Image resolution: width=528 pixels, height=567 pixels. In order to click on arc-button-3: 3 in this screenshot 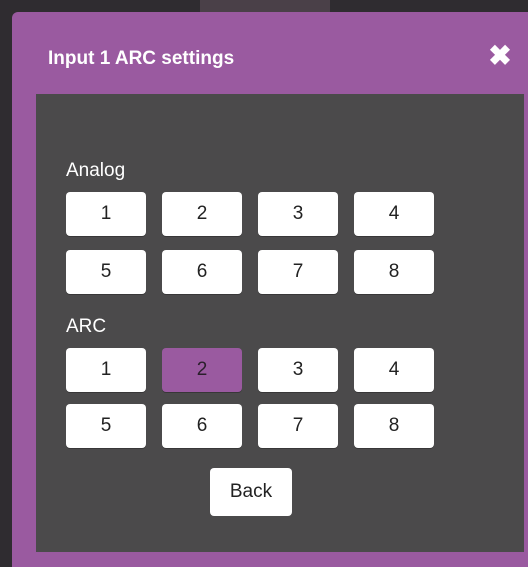, I will do `click(298, 370)`.